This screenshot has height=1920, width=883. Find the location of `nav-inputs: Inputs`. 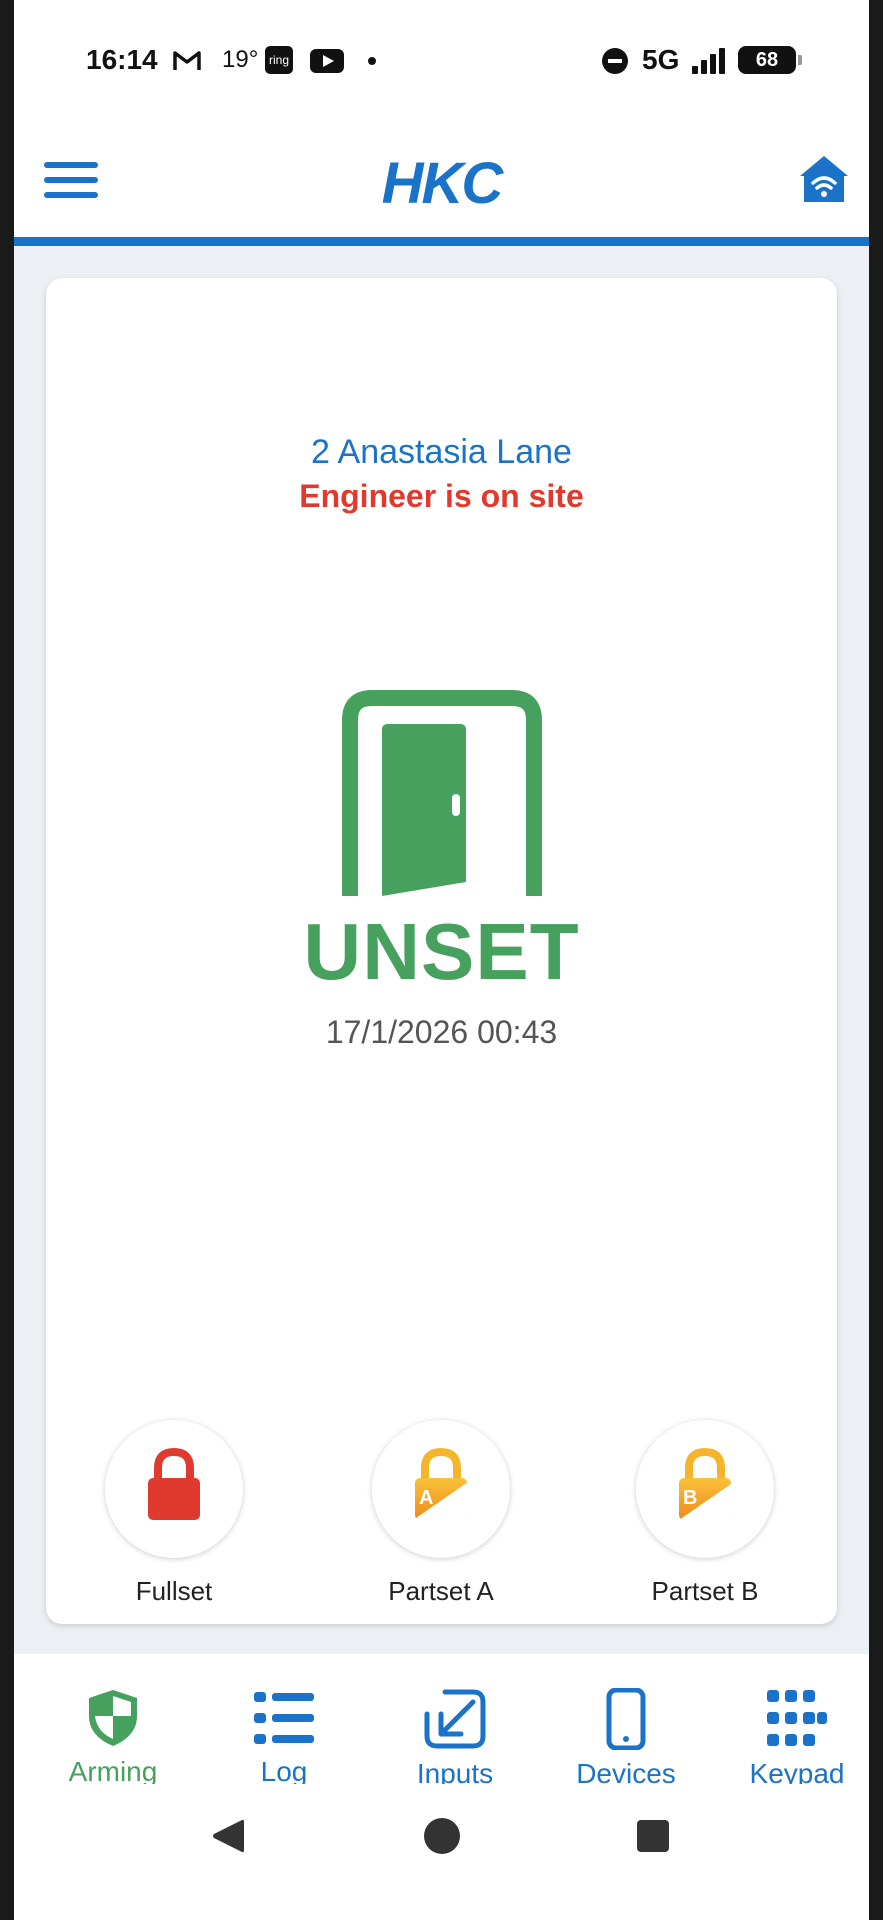

nav-inputs: Inputs is located at coordinates (455, 1739).